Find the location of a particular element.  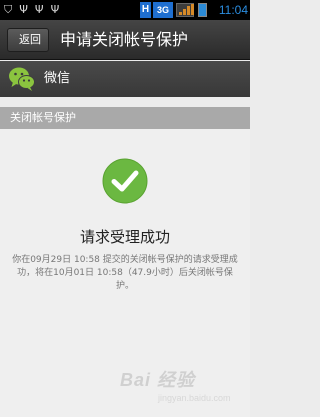

network-type-h: H is located at coordinates (145, 10).